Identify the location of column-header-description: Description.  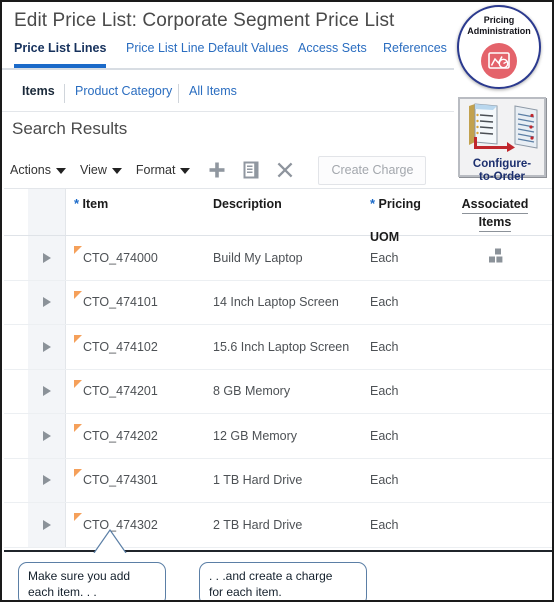
(291, 212).